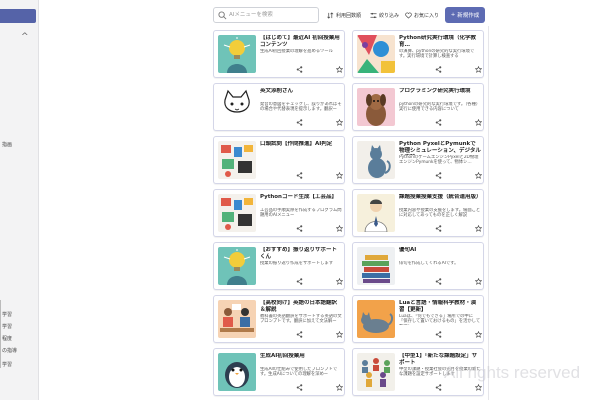 This screenshot has width=600, height=400. Describe the element at coordinates (222, 15) in the screenshot. I see `search-icon` at that location.